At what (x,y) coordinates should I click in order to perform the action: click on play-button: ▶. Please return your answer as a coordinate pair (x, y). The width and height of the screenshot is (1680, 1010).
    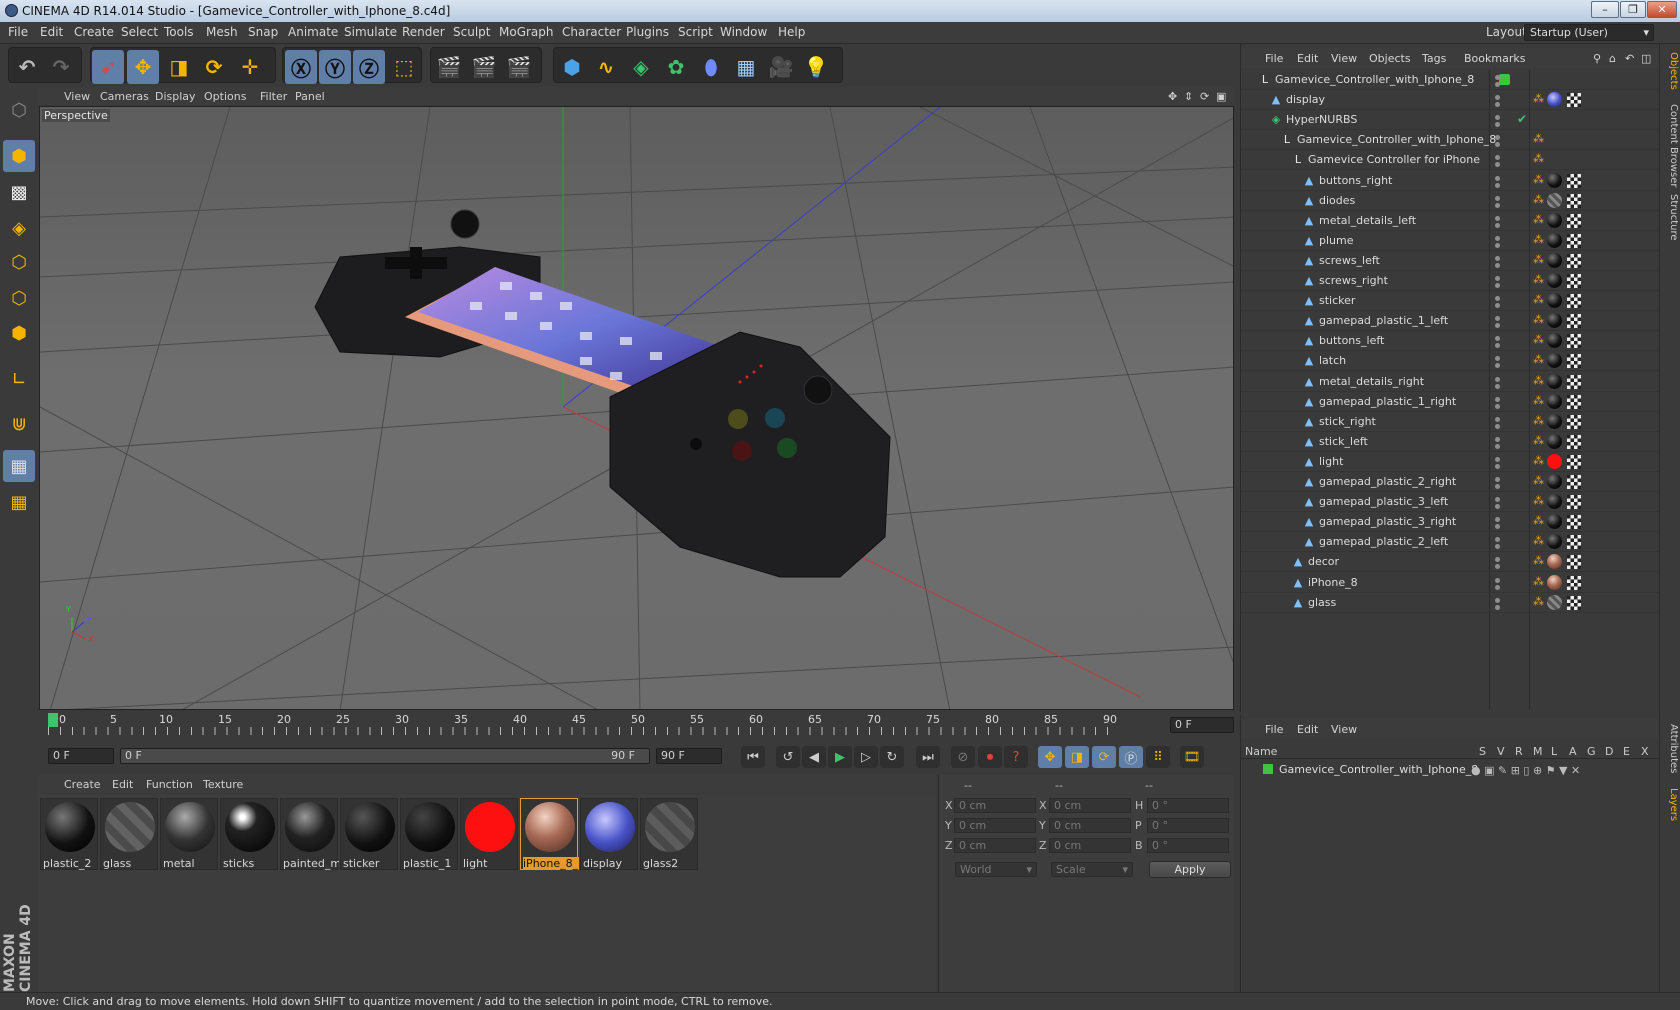
    Looking at the image, I should click on (840, 757).